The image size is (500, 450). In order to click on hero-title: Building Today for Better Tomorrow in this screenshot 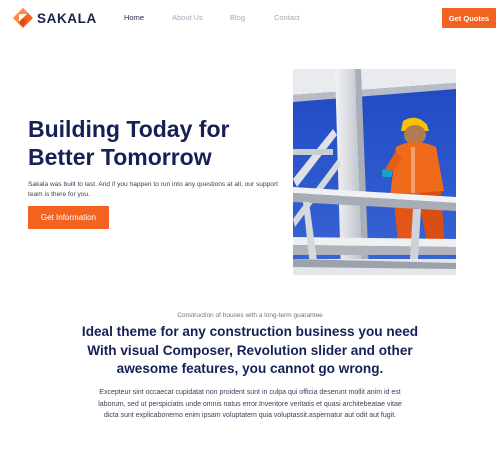, I will do `click(158, 143)`.